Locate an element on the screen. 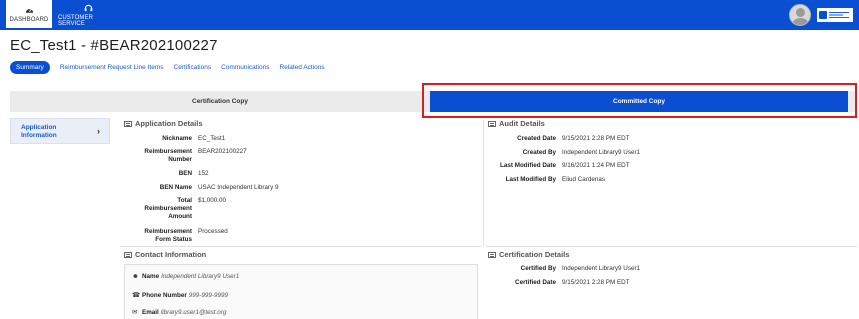  field-label: Created By is located at coordinates (539, 152).